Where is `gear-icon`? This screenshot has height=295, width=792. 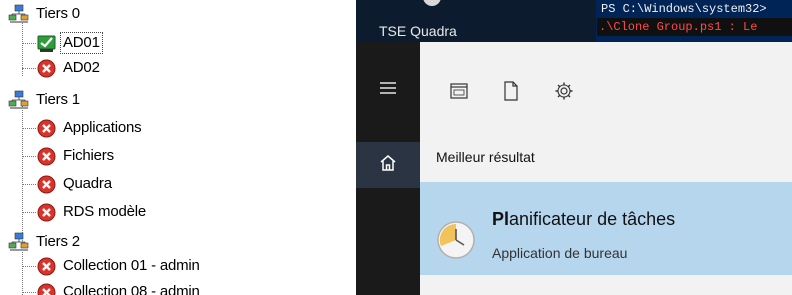
gear-icon is located at coordinates (564, 93).